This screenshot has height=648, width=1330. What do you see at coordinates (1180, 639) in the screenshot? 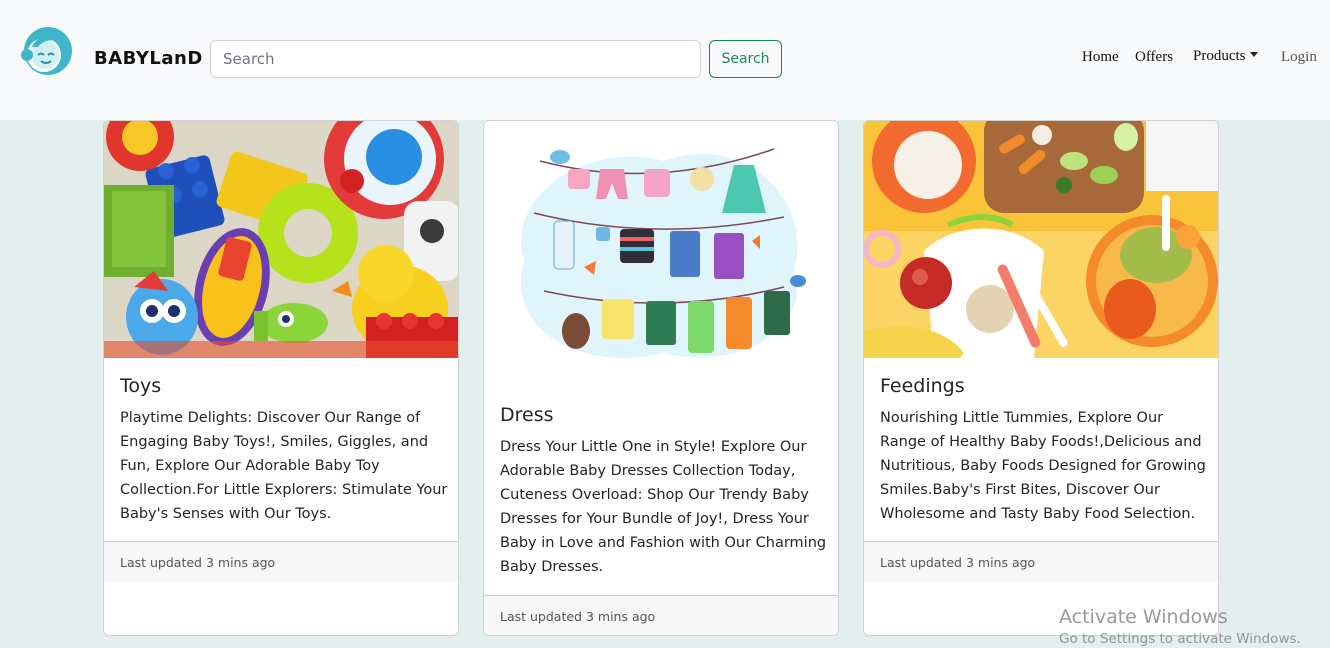
I see `activate-windows-subtitle: Go to Settings to activate Windows.` at bounding box center [1180, 639].